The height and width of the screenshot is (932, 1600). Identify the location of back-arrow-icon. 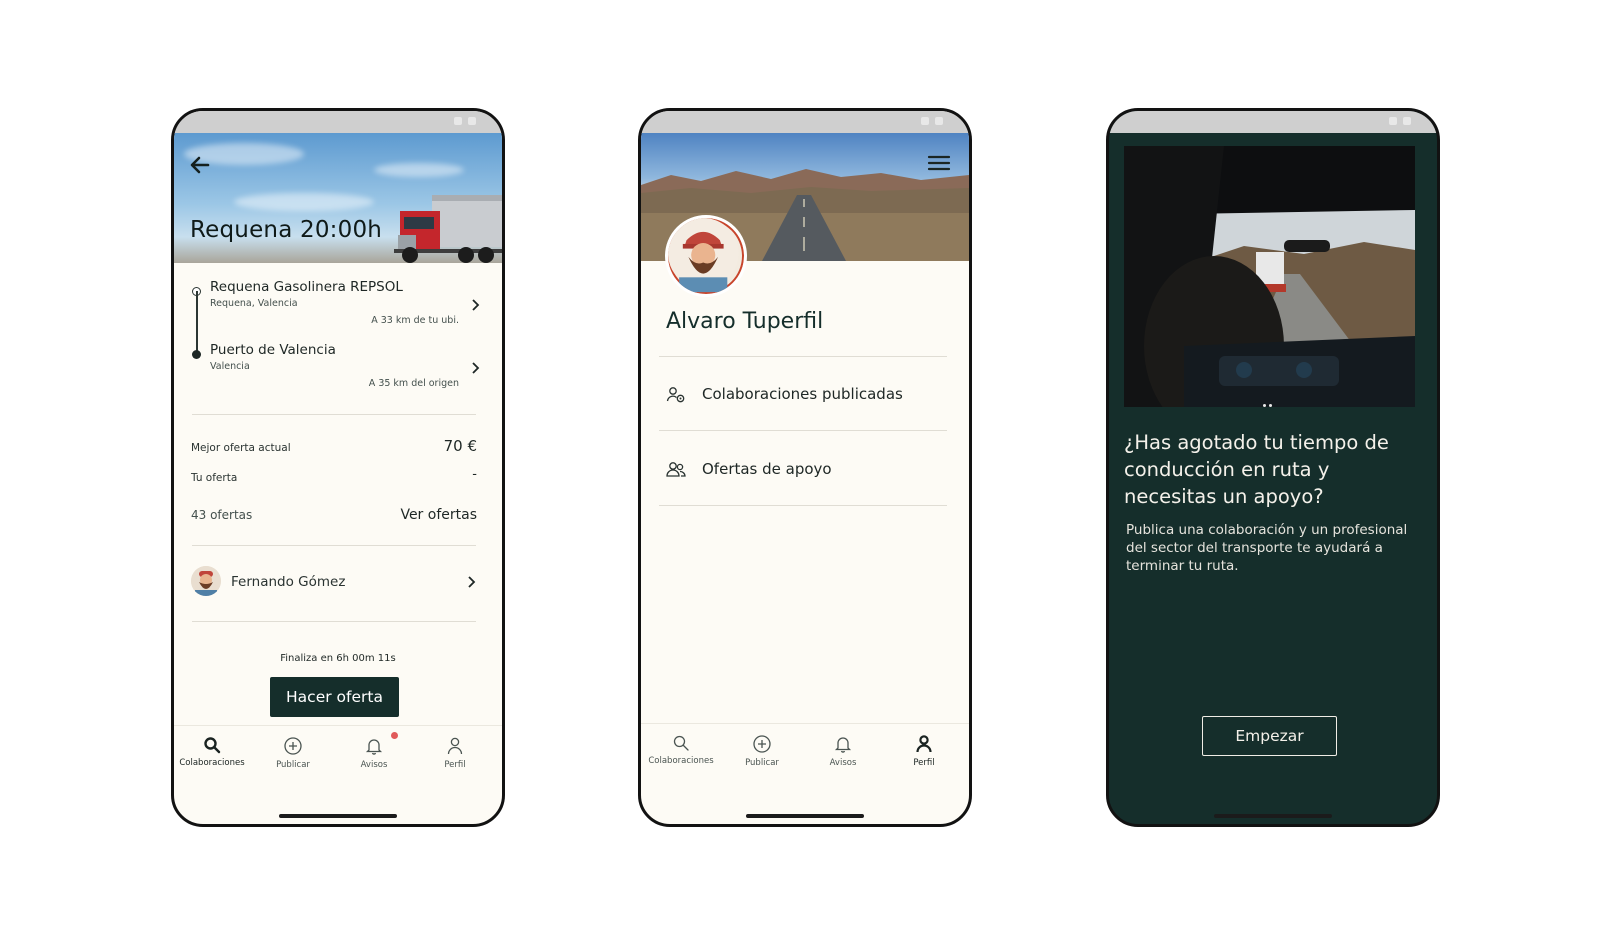
(200, 165).